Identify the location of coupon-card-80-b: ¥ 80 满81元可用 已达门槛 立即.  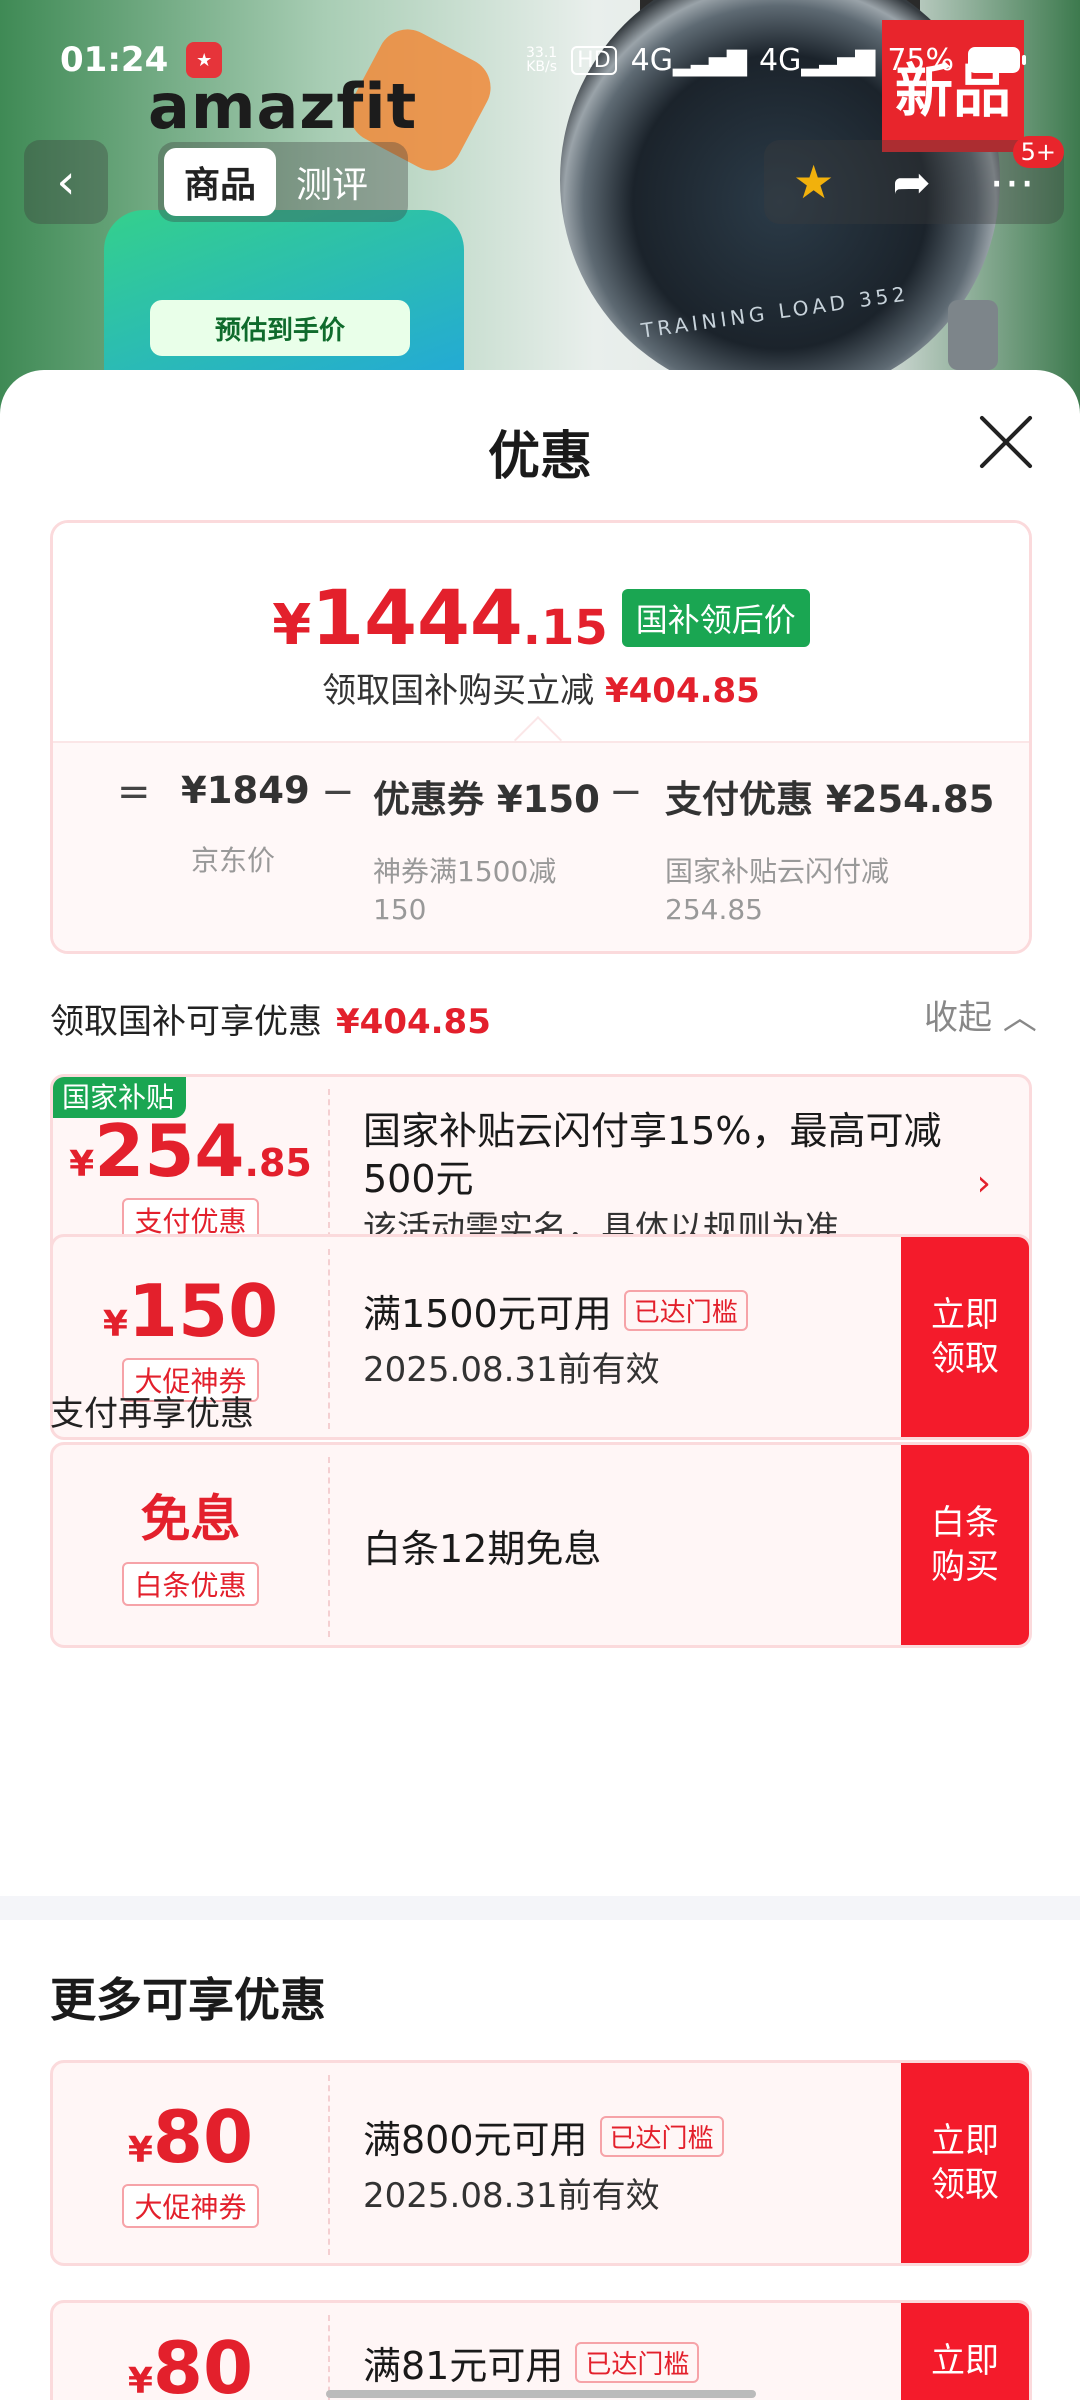
(541, 2350).